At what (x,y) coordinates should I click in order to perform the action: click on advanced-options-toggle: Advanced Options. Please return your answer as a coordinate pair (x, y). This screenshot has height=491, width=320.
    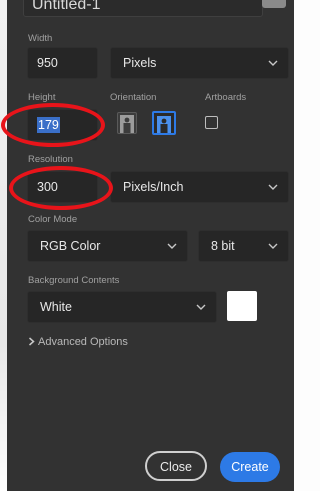
    Looking at the image, I should click on (78, 342).